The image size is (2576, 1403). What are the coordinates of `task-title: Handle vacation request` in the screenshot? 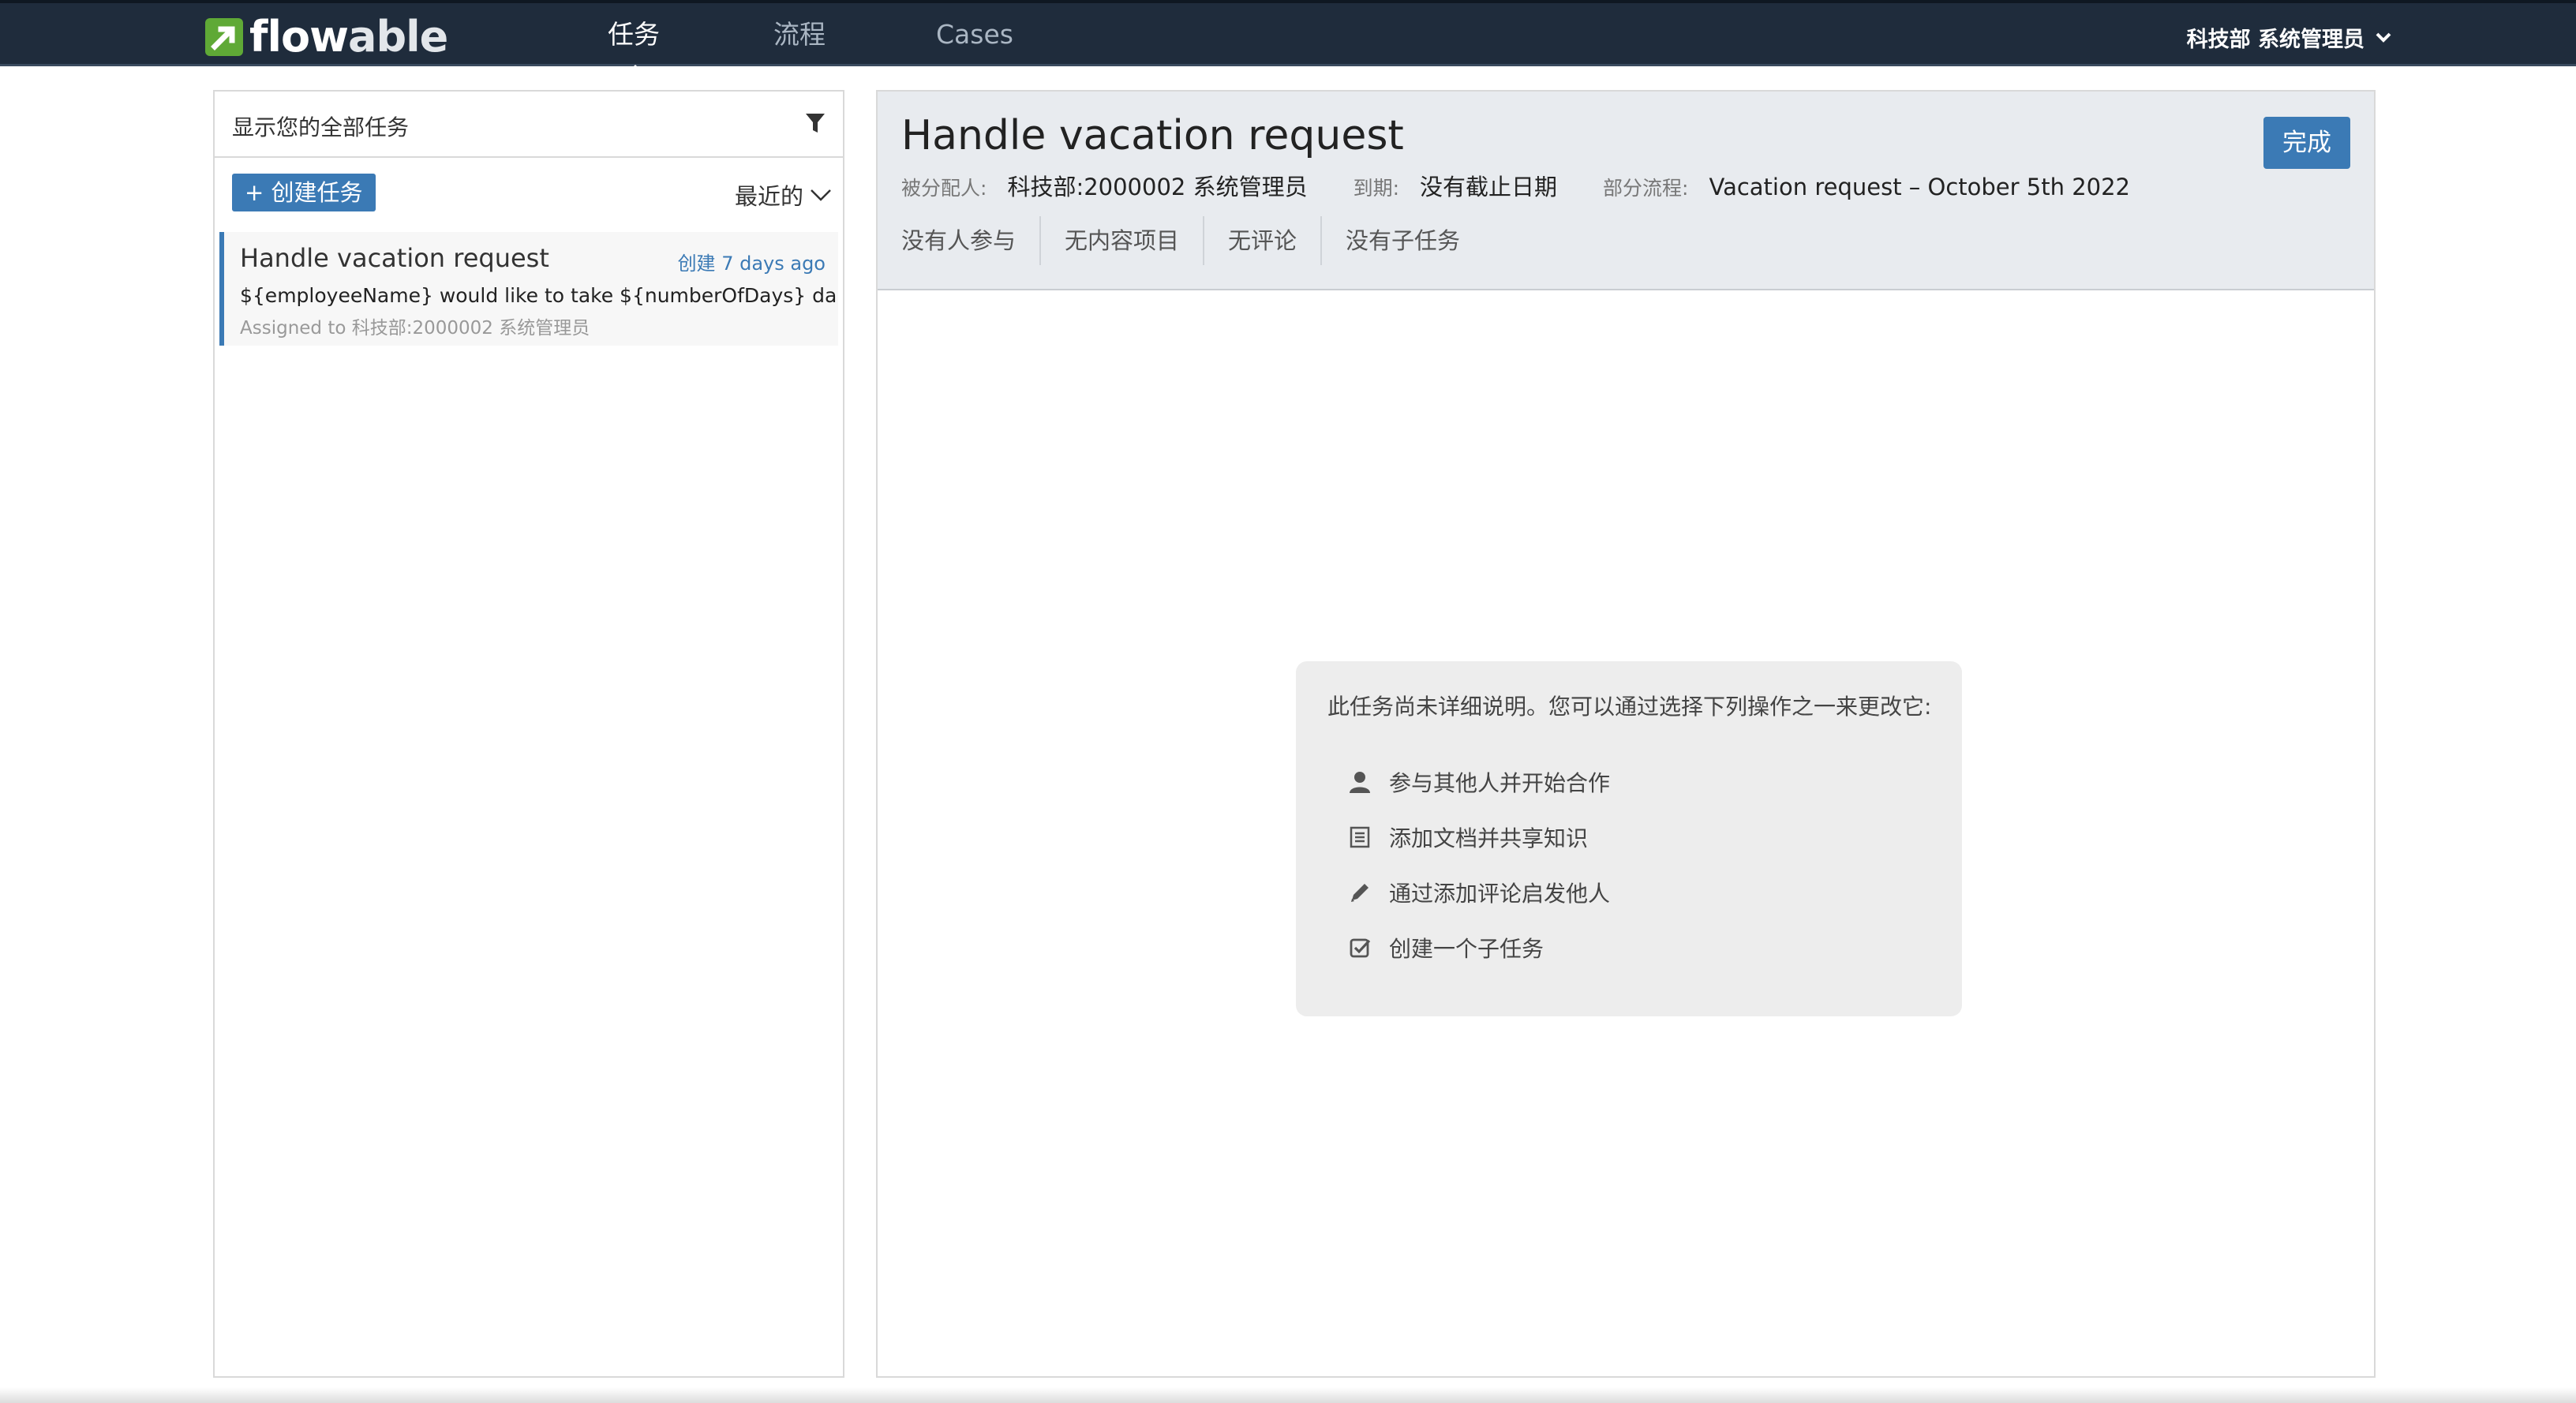 It's located at (394, 258).